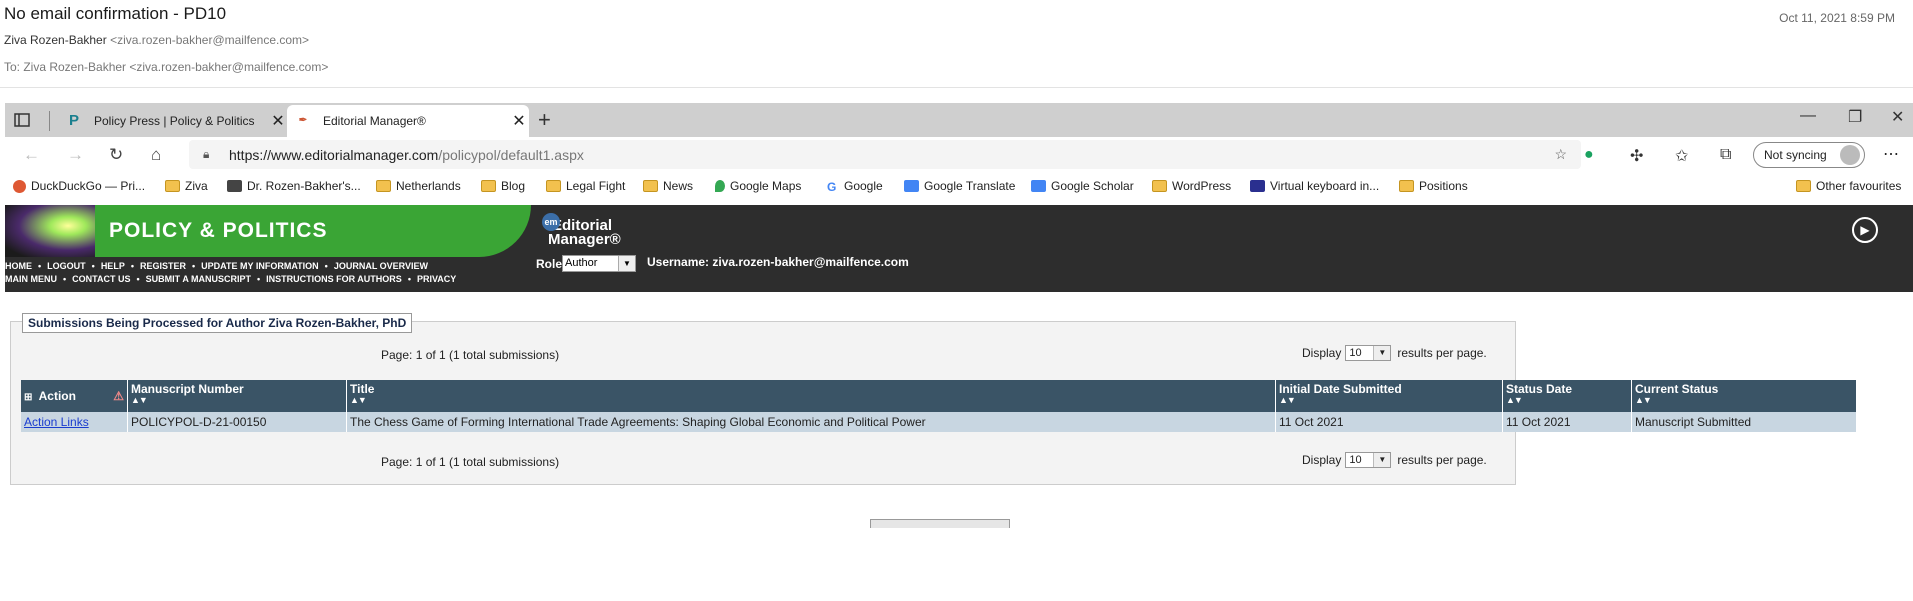 Image resolution: width=1913 pixels, height=601 pixels. Describe the element at coordinates (1795, 155) in the screenshot. I see `sync-label: Not syncing` at that location.